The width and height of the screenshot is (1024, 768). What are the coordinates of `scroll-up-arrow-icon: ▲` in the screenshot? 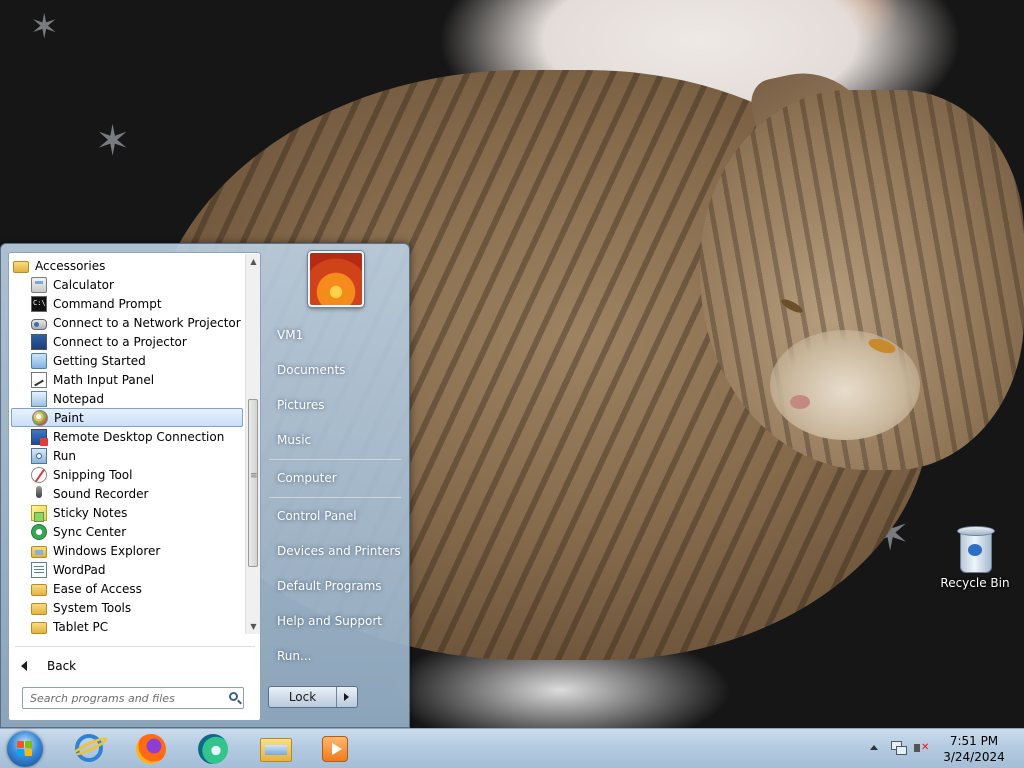 It's located at (253, 261).